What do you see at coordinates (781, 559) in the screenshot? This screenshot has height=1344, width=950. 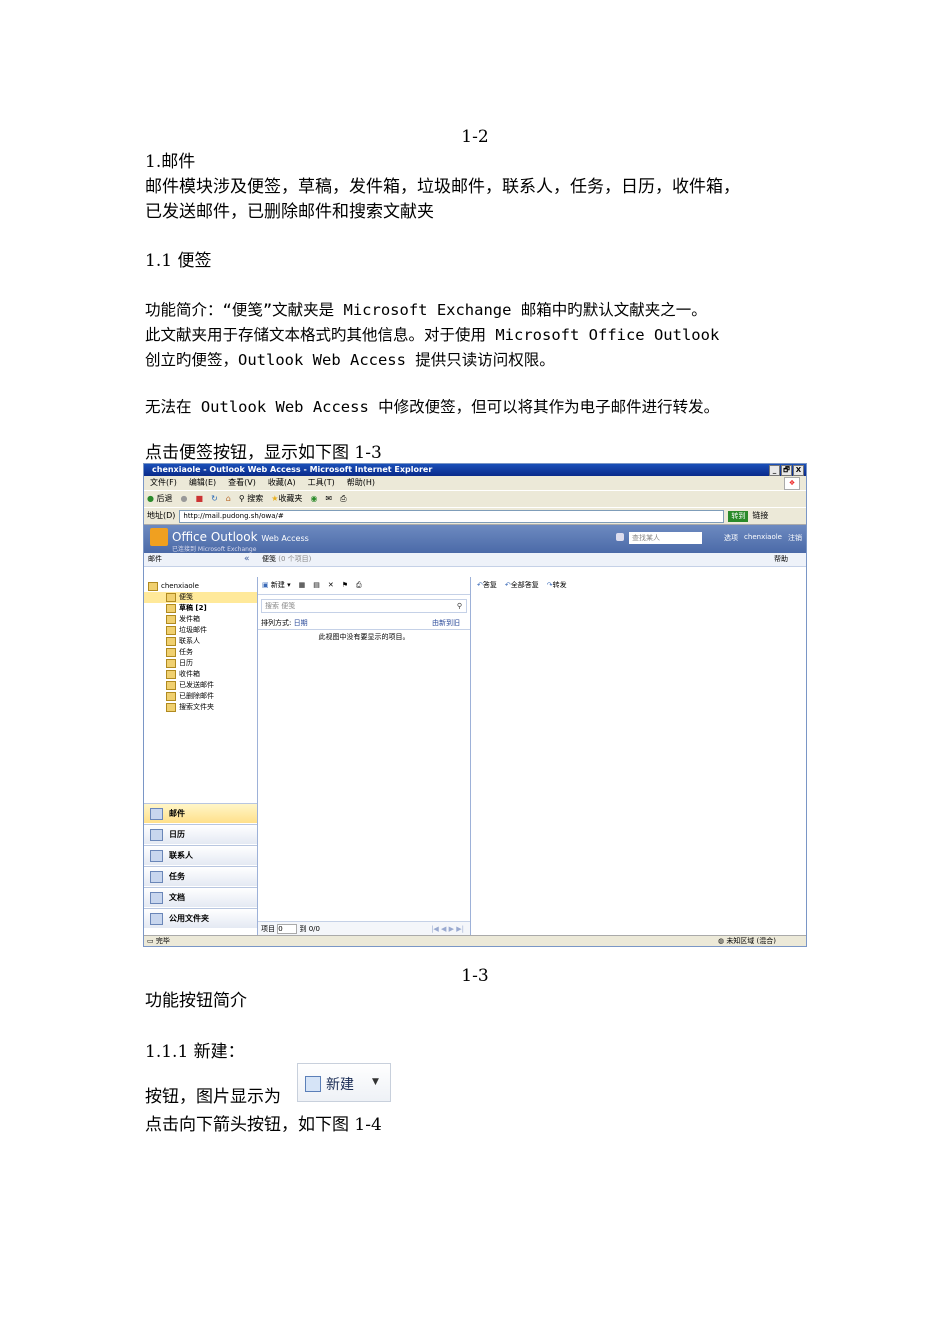 I see `help-link: 帮助` at bounding box center [781, 559].